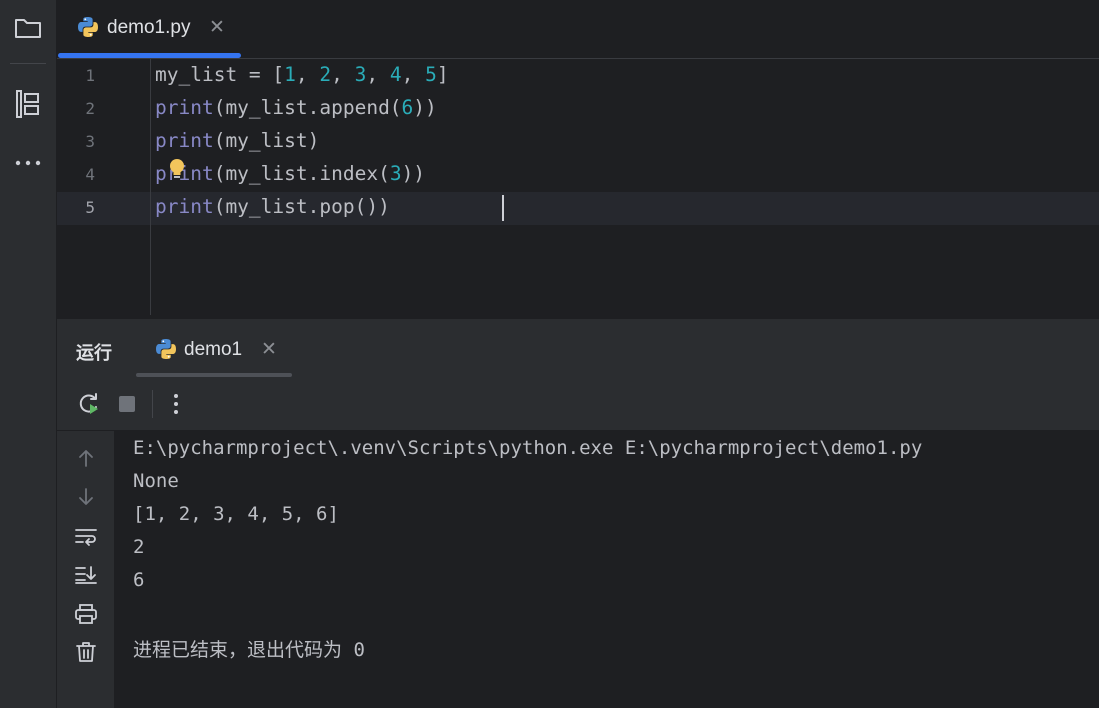 The height and width of the screenshot is (708, 1099). Describe the element at coordinates (578, 207) in the screenshot. I see `code-line: 5 print(my_list.pop())` at that location.